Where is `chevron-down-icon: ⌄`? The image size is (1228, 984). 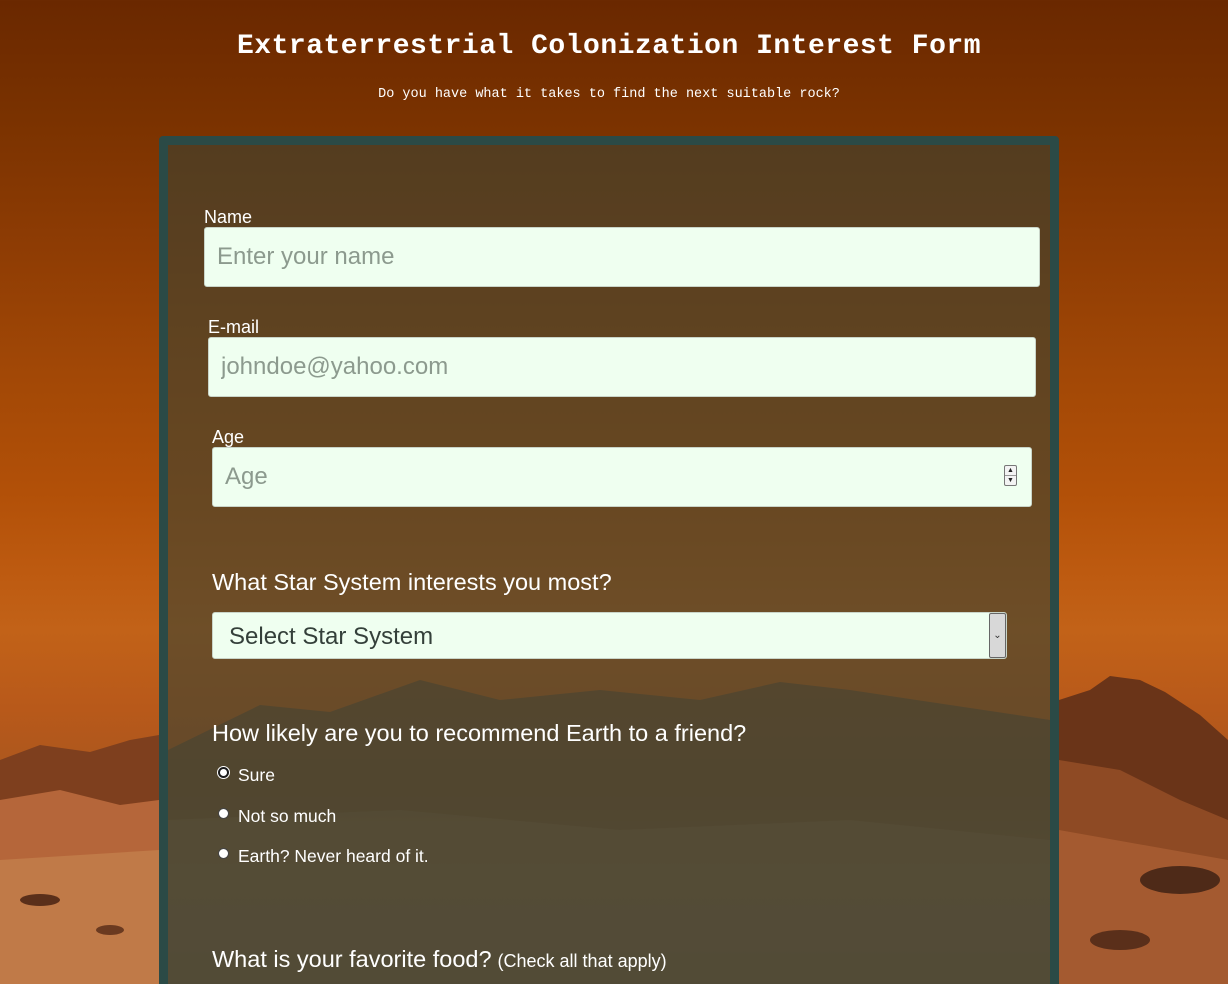 chevron-down-icon: ⌄ is located at coordinates (997, 635).